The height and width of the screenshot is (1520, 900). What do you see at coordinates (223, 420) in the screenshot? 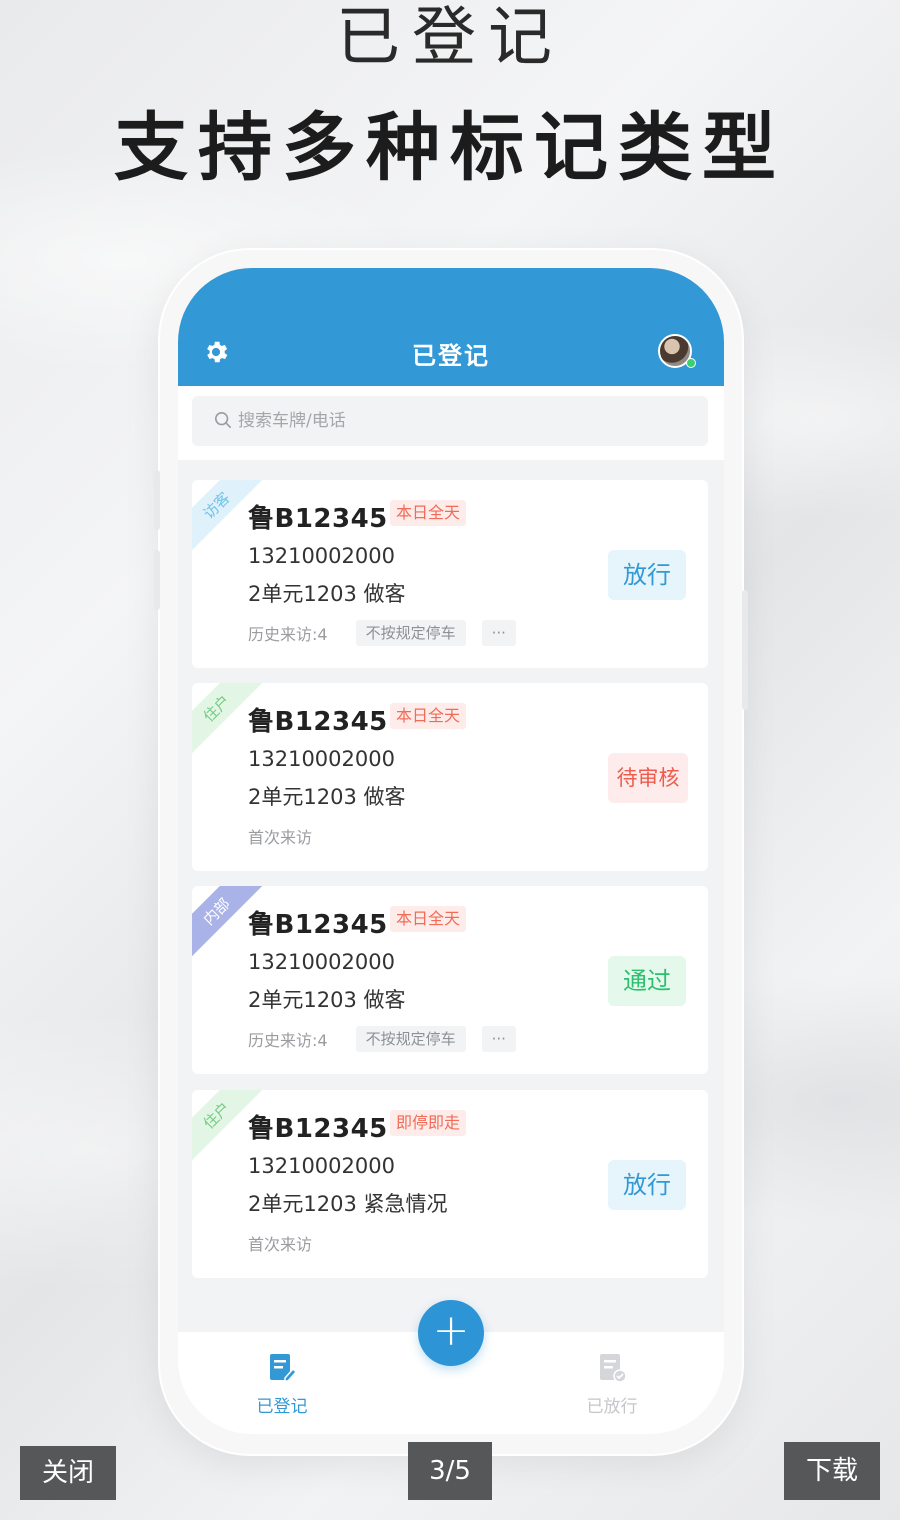
I see `search-icon` at bounding box center [223, 420].